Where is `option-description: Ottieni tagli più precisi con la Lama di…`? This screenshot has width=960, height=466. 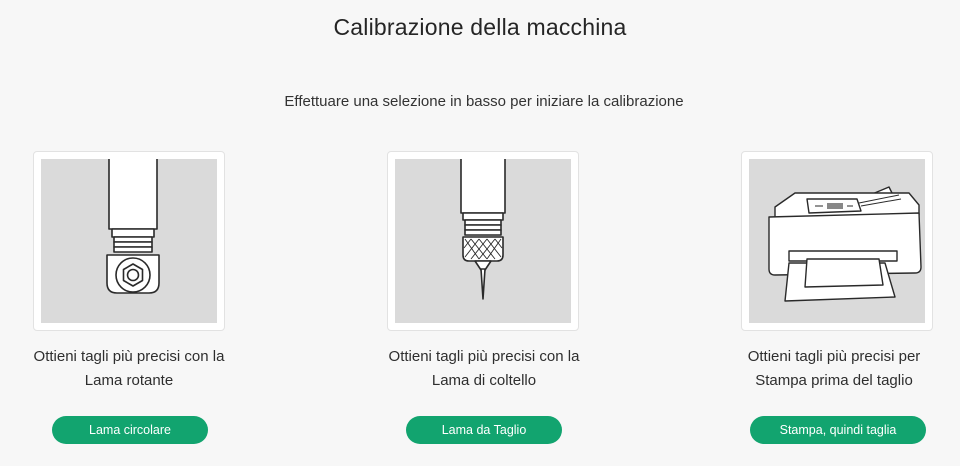 option-description: Ottieni tagli più precisi con la Lama di… is located at coordinates (484, 369).